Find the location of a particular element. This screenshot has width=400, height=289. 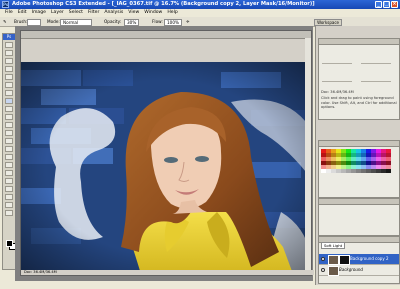

minimize-icon: _ is located at coordinates (378, 4).